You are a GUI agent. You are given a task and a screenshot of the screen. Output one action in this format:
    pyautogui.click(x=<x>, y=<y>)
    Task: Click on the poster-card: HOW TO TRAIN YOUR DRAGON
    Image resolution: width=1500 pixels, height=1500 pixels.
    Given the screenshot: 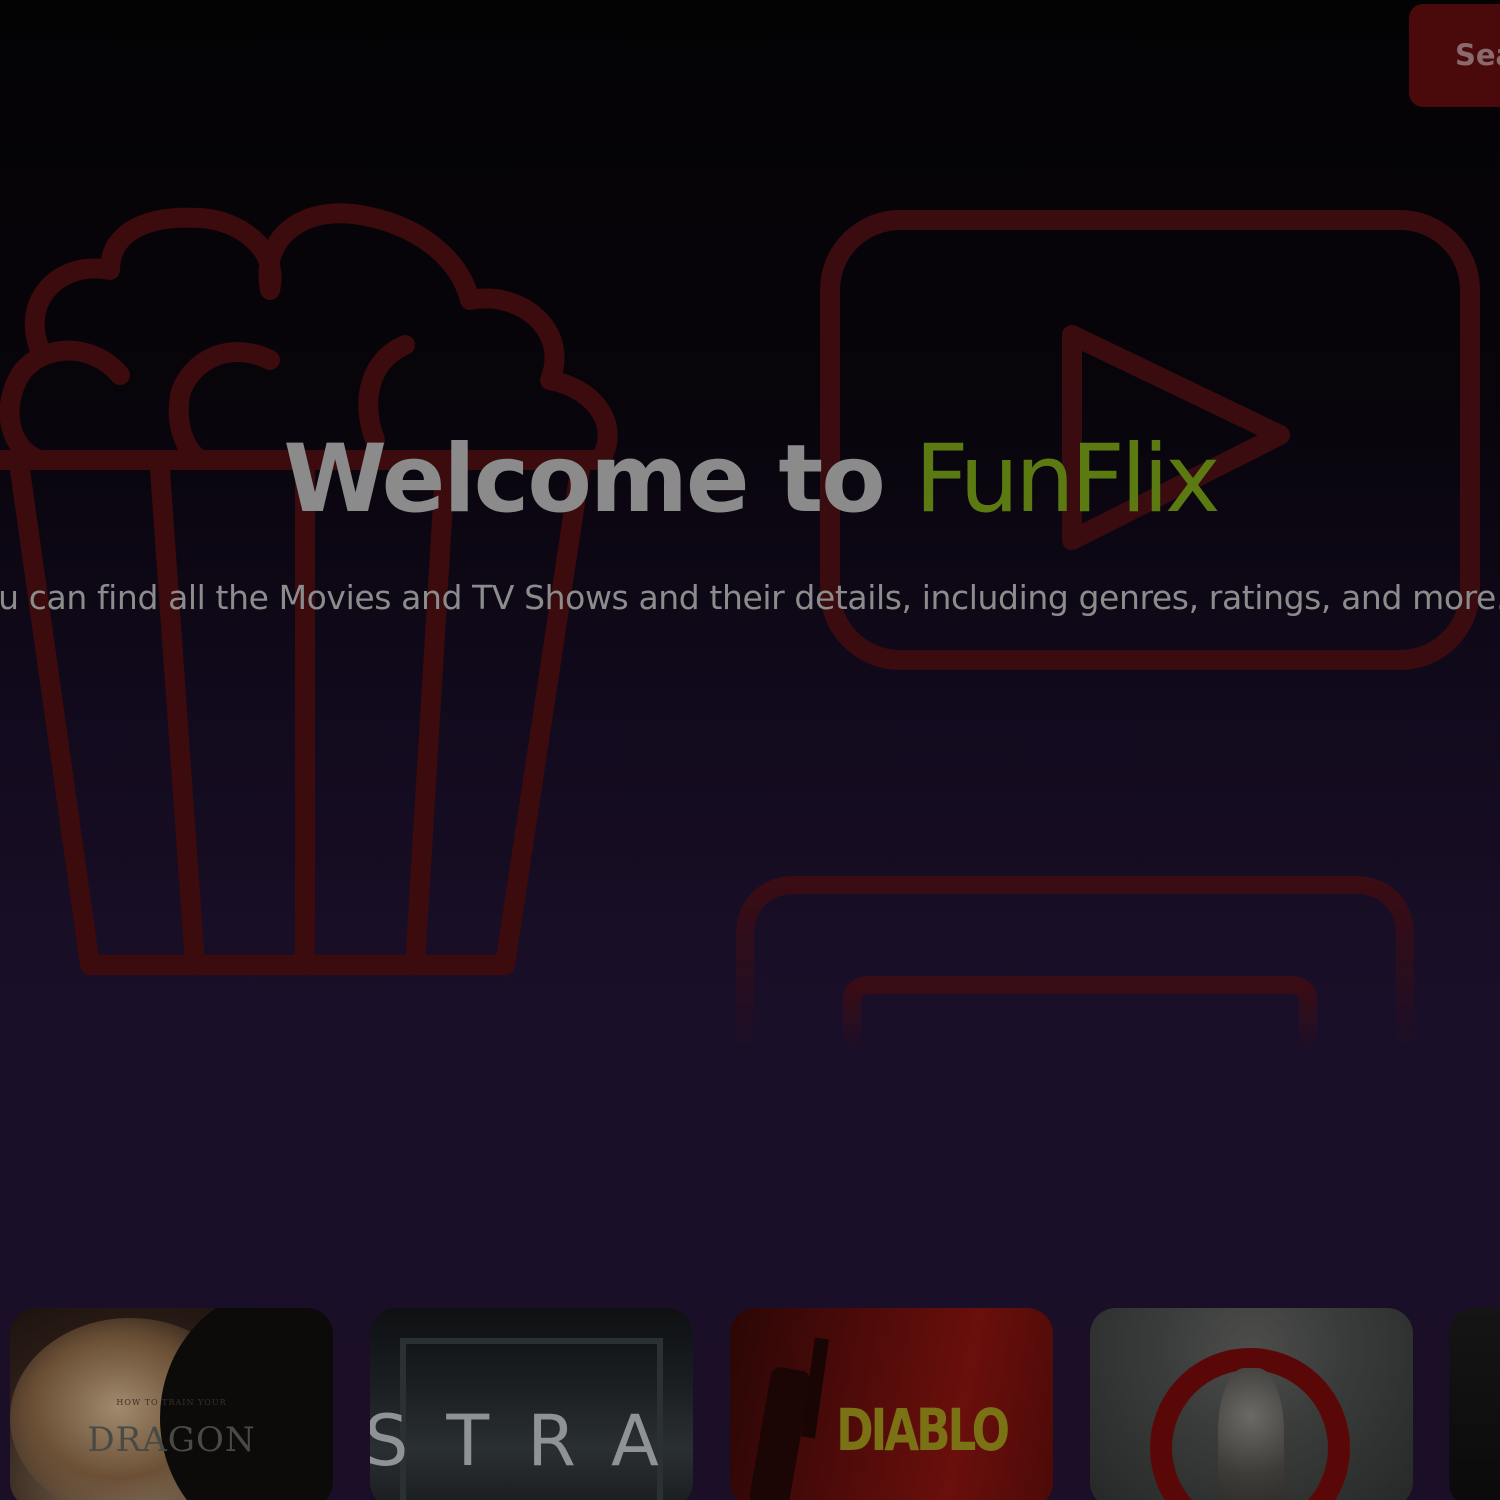 What is the action you would take?
    pyautogui.click(x=171, y=1404)
    